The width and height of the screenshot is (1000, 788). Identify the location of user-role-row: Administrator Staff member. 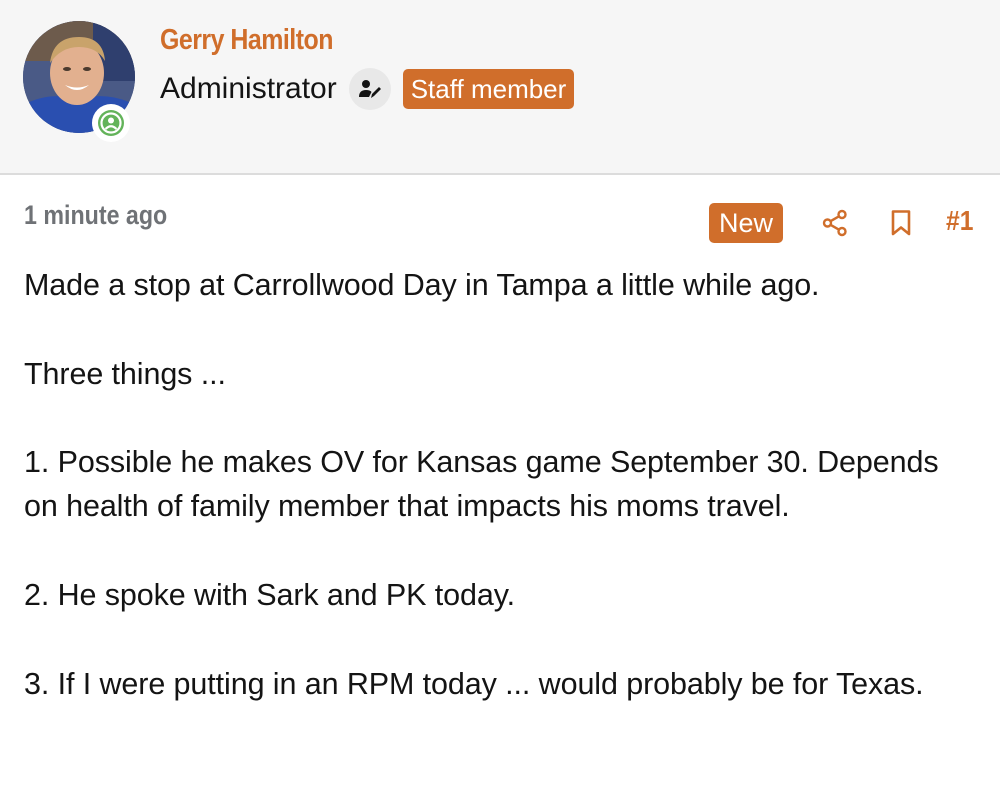
(367, 89).